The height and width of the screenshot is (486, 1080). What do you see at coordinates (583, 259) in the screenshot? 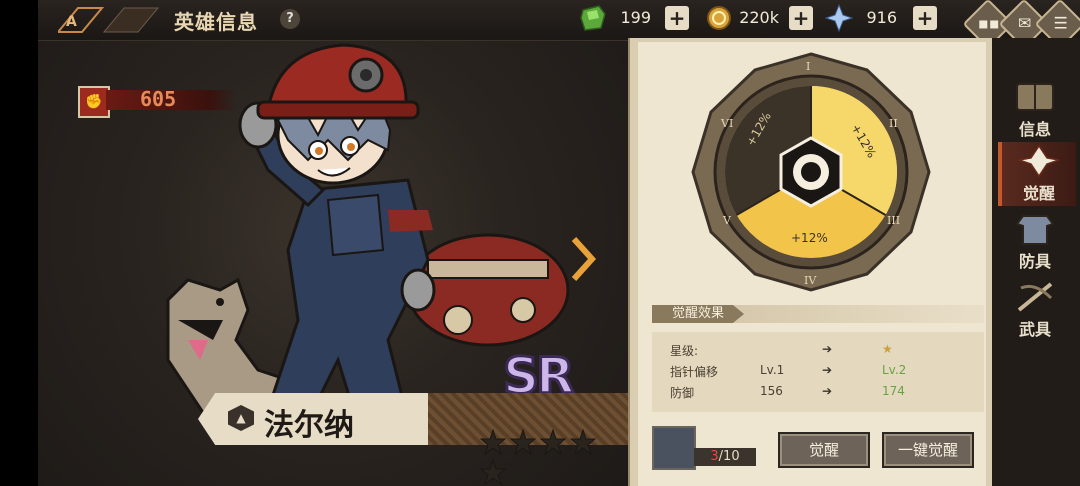
I see `next-hero-arrow-icon` at bounding box center [583, 259].